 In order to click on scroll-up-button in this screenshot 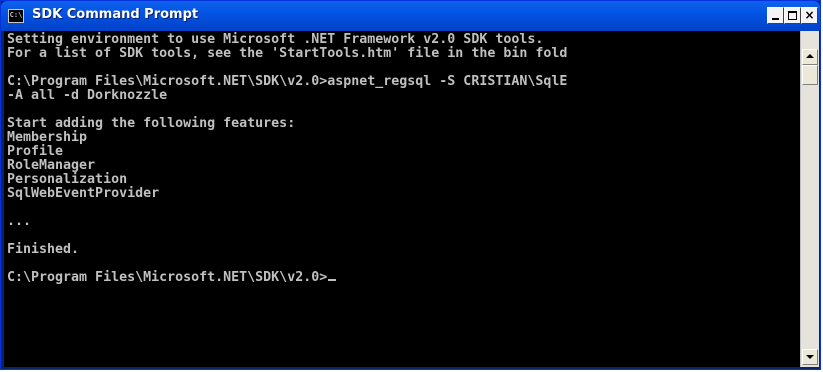, I will do `click(810, 57)`.